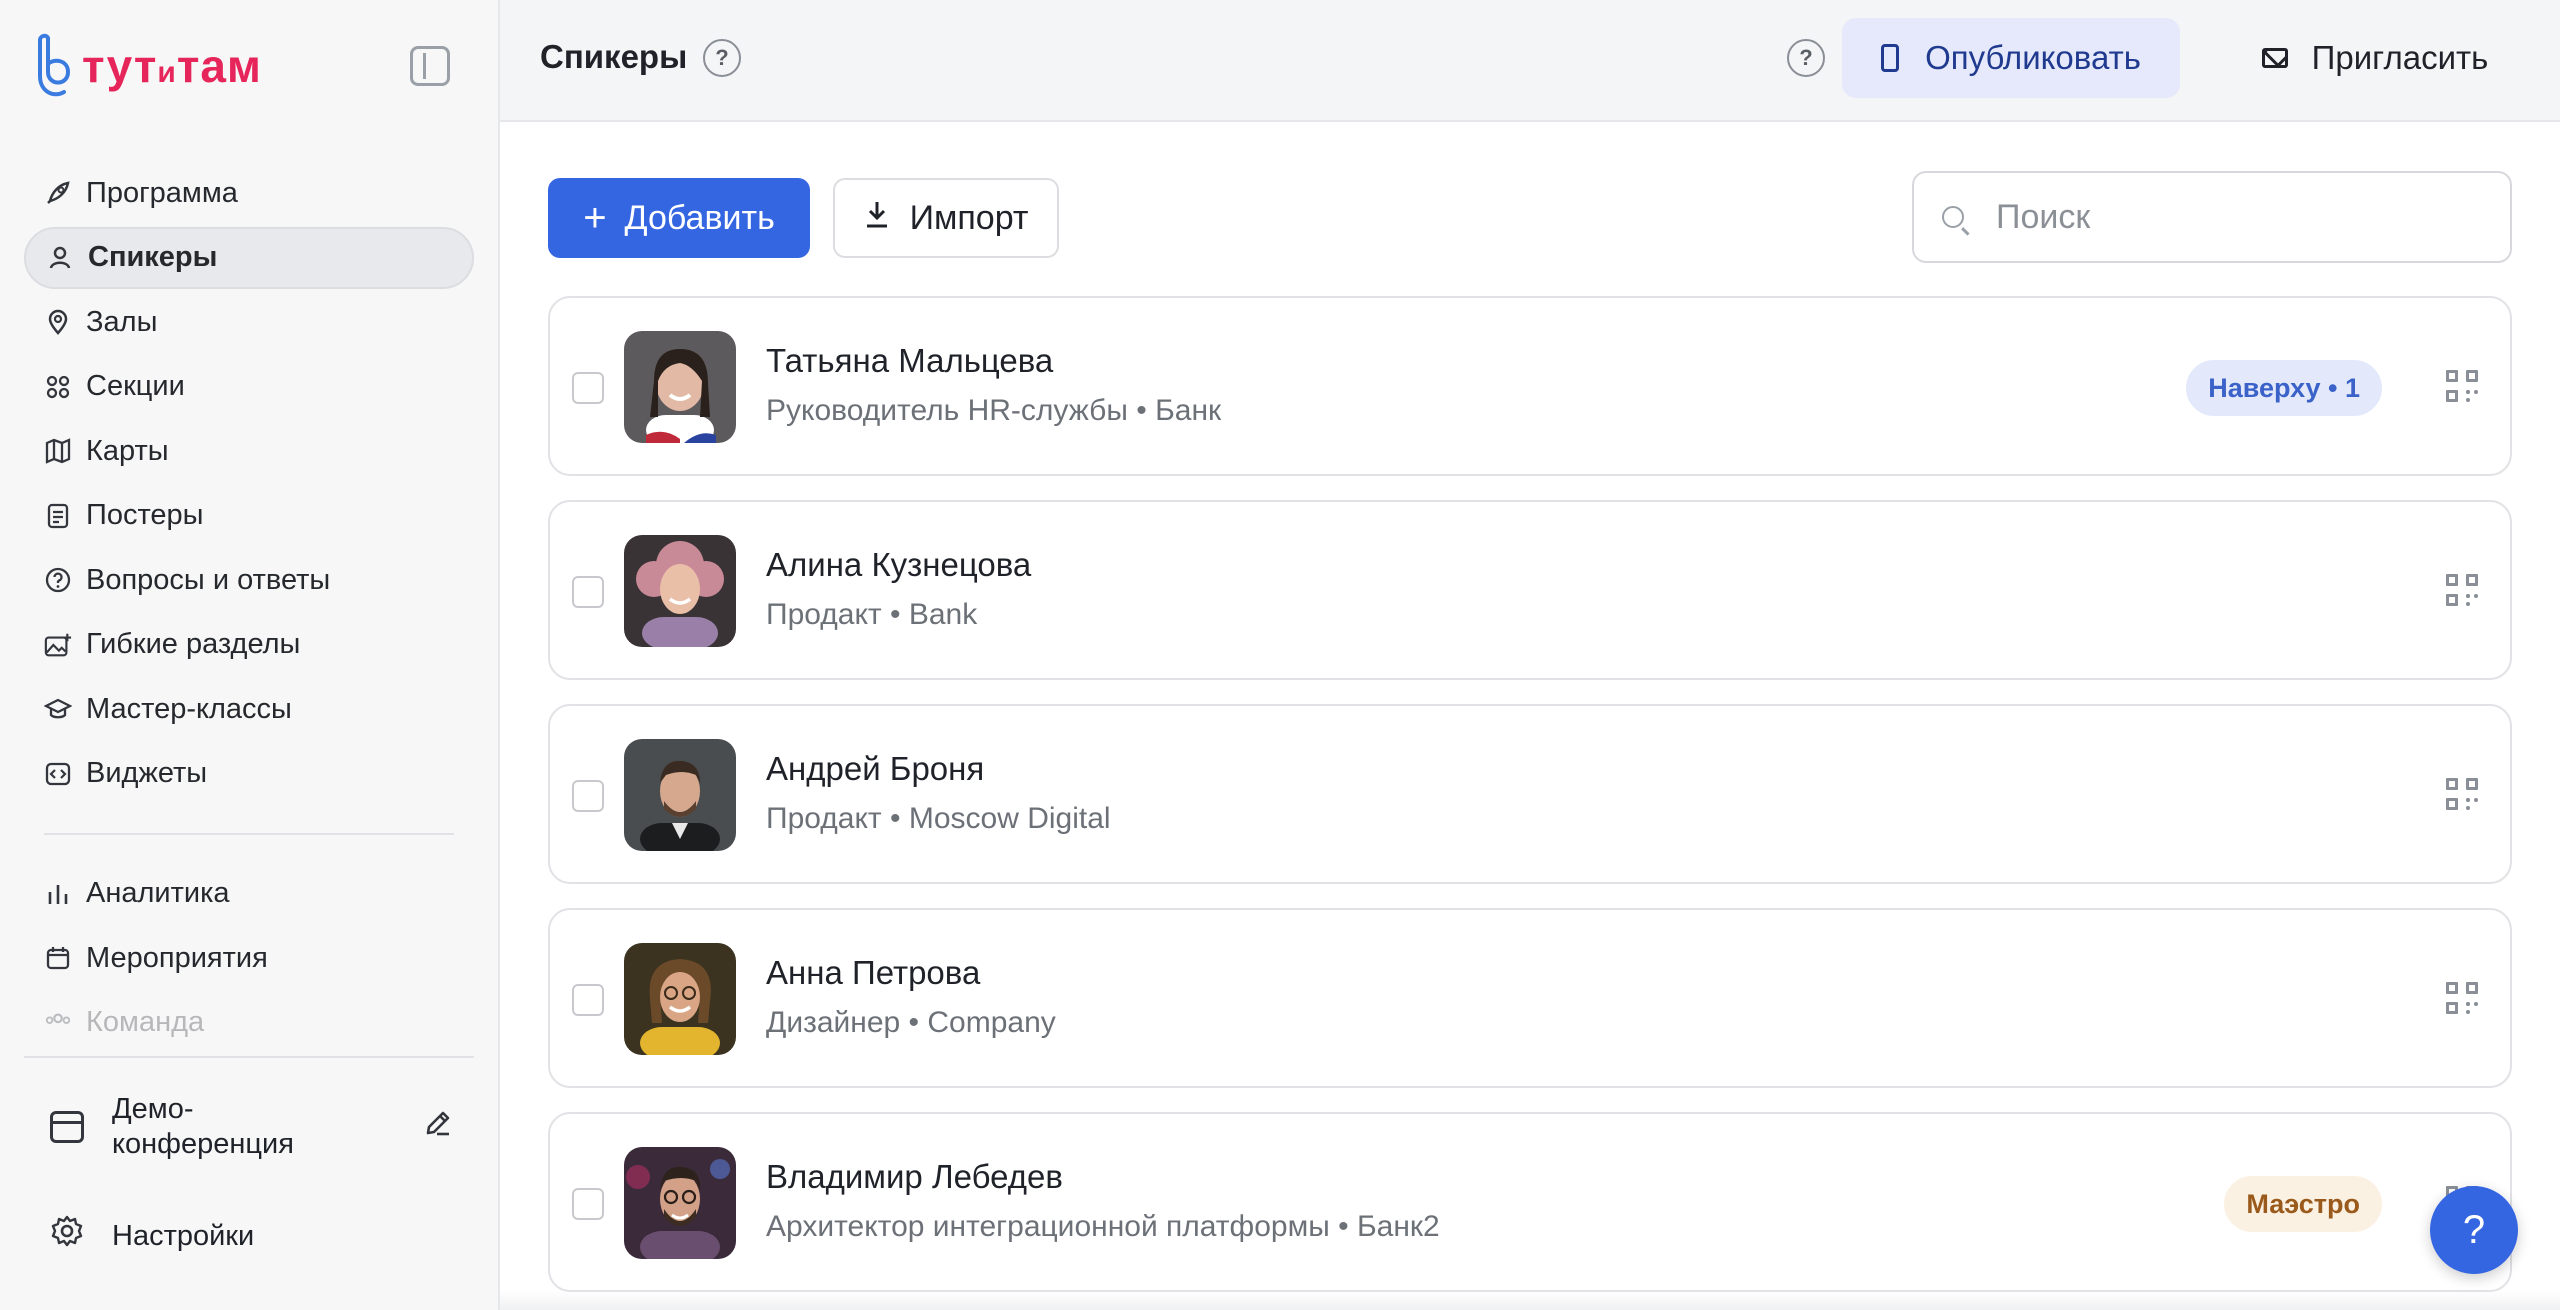  What do you see at coordinates (914, 1176) in the screenshot?
I see `speaker-name: Владимир Лебедев` at bounding box center [914, 1176].